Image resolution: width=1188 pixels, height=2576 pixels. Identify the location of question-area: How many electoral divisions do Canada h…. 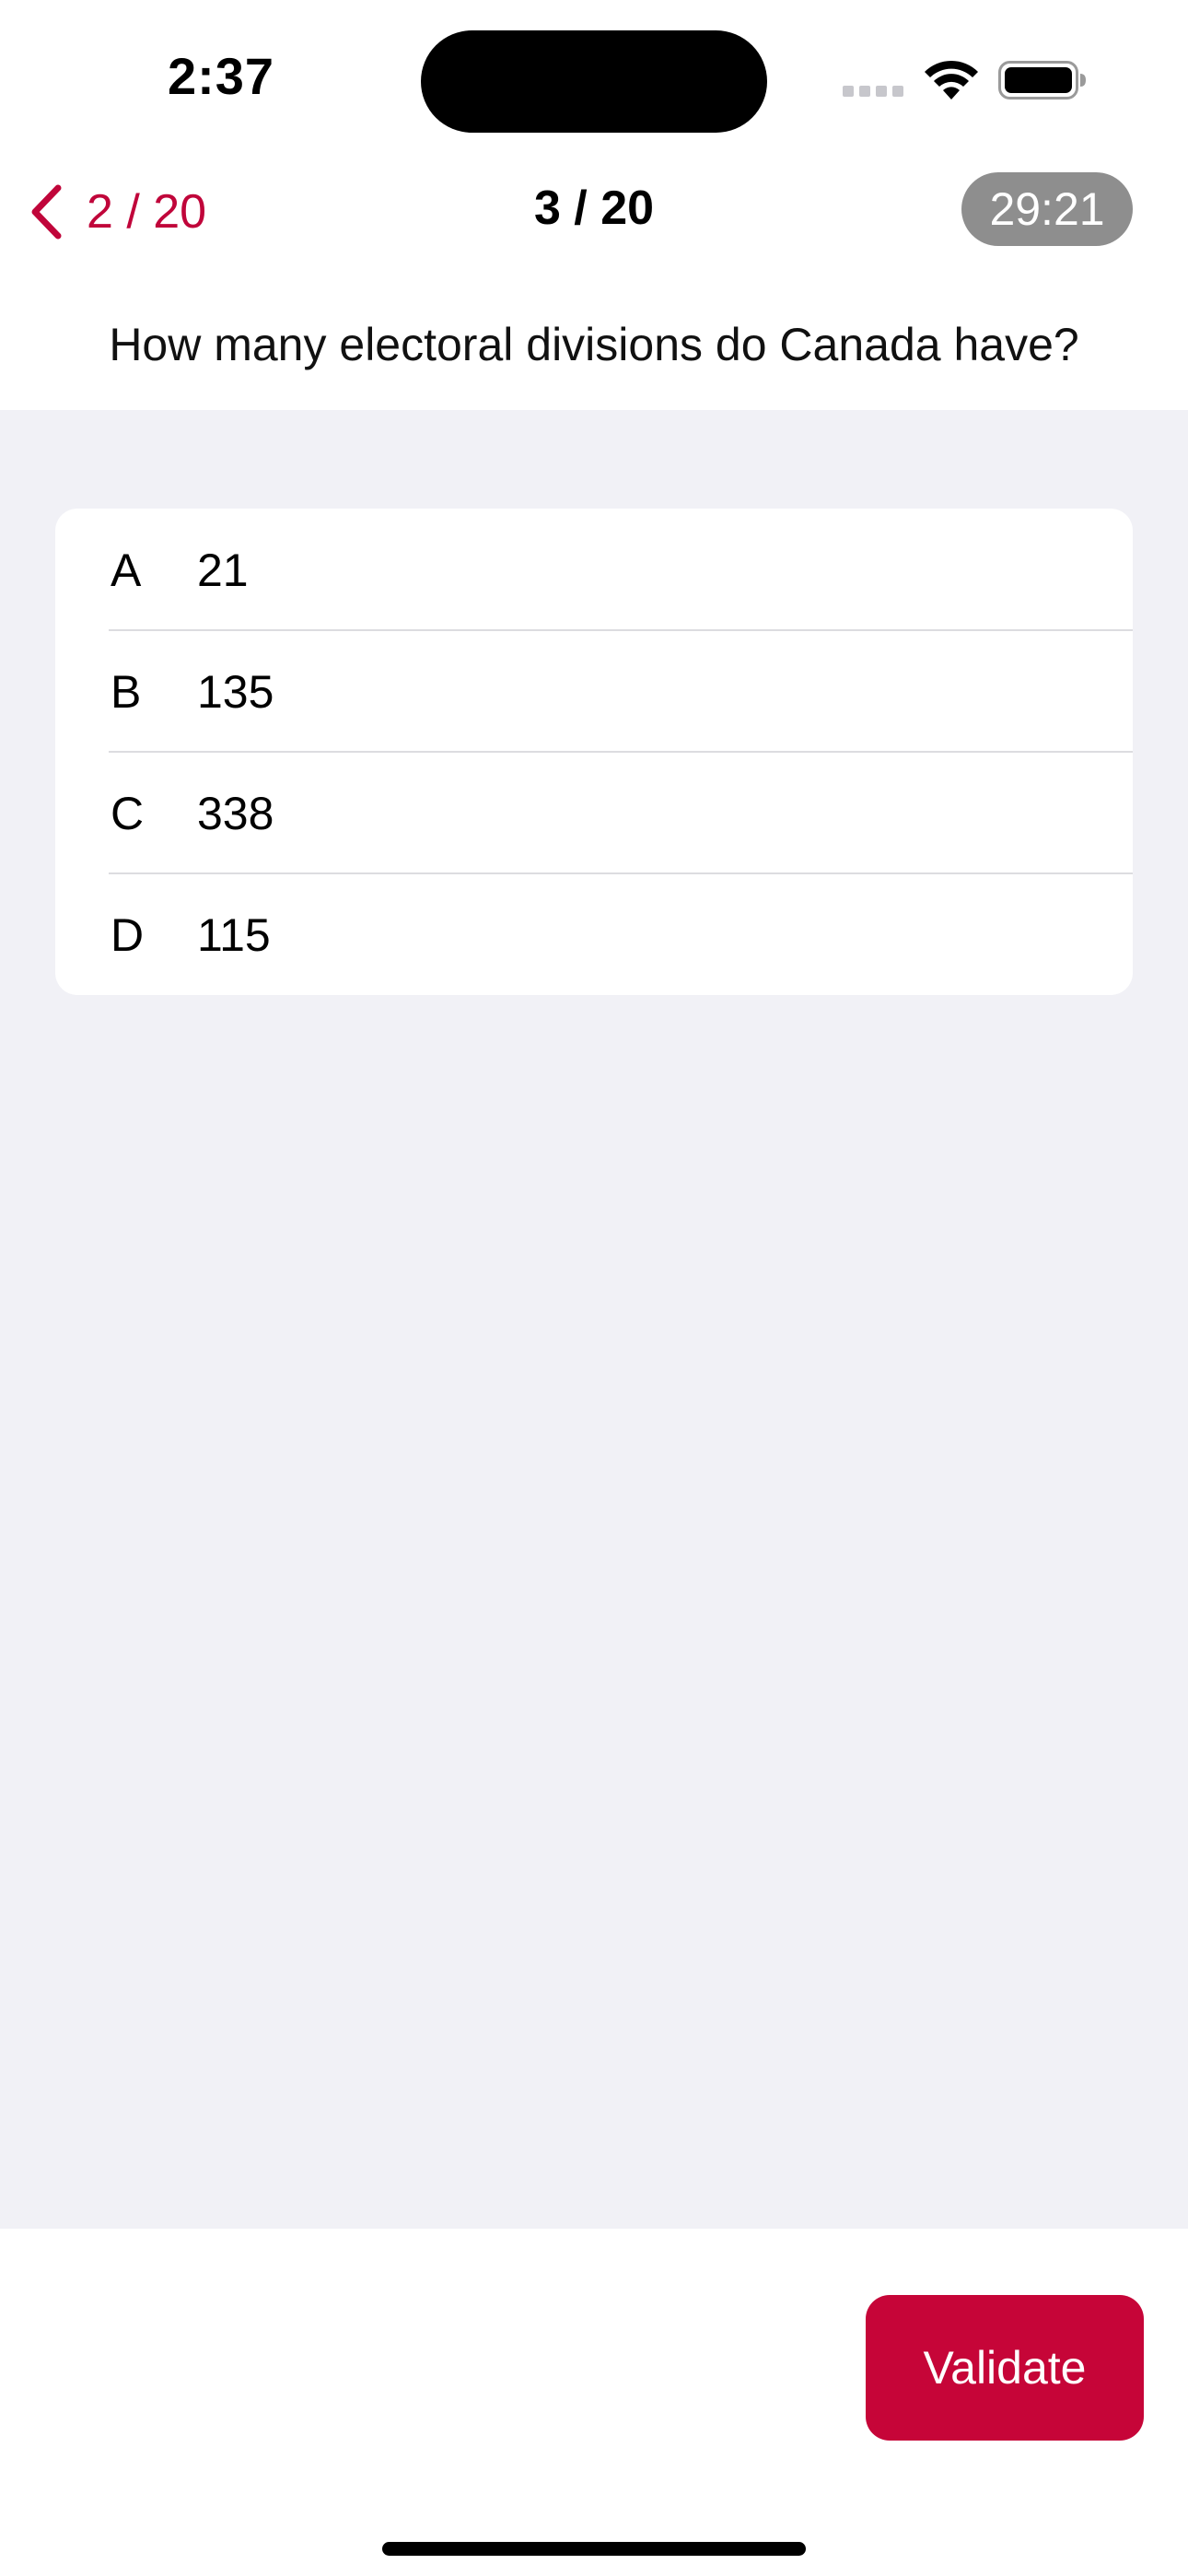
(594, 336).